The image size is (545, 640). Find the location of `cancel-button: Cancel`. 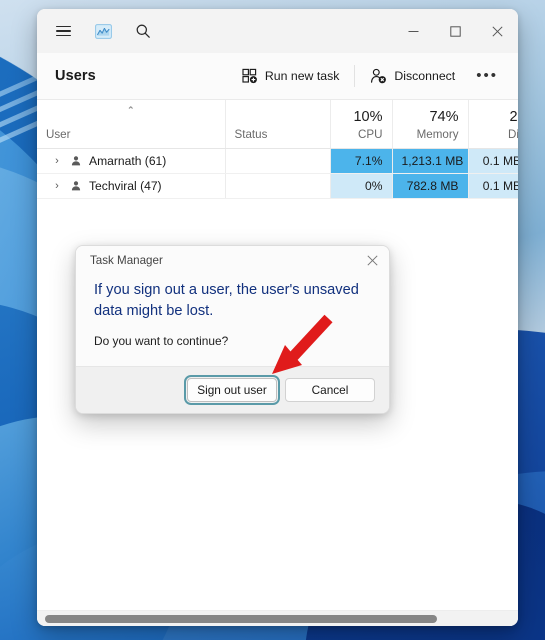

cancel-button: Cancel is located at coordinates (330, 390).